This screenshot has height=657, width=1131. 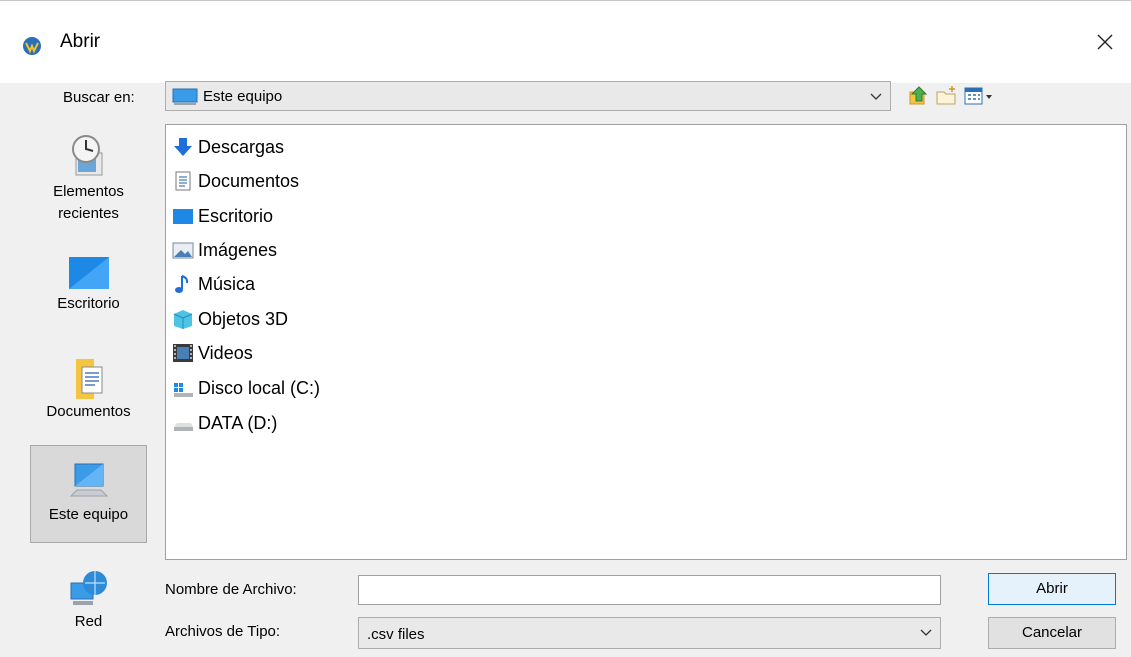 I want to click on drive-icon, so click(x=183, y=427).